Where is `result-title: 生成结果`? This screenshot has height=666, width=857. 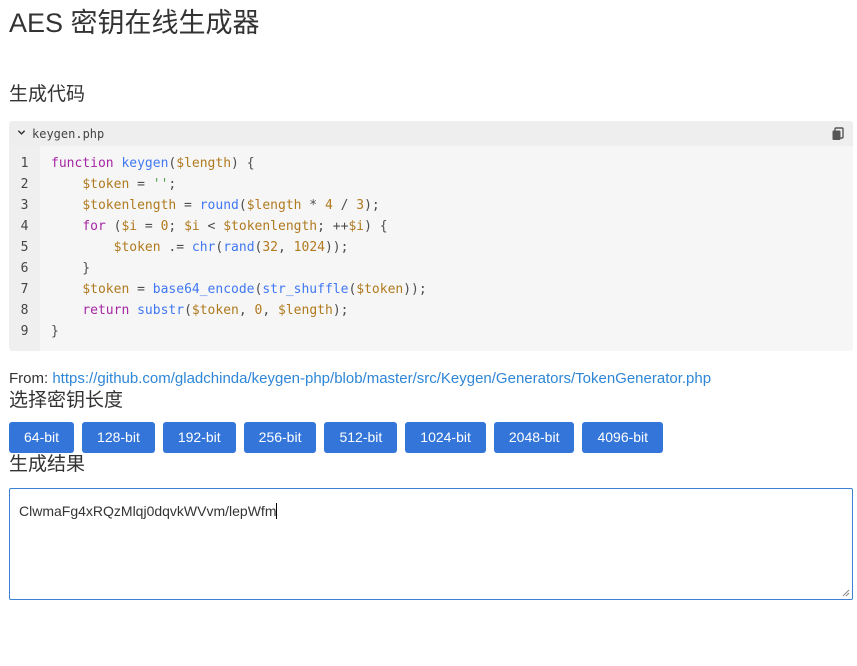 result-title: 生成结果 is located at coordinates (47, 464).